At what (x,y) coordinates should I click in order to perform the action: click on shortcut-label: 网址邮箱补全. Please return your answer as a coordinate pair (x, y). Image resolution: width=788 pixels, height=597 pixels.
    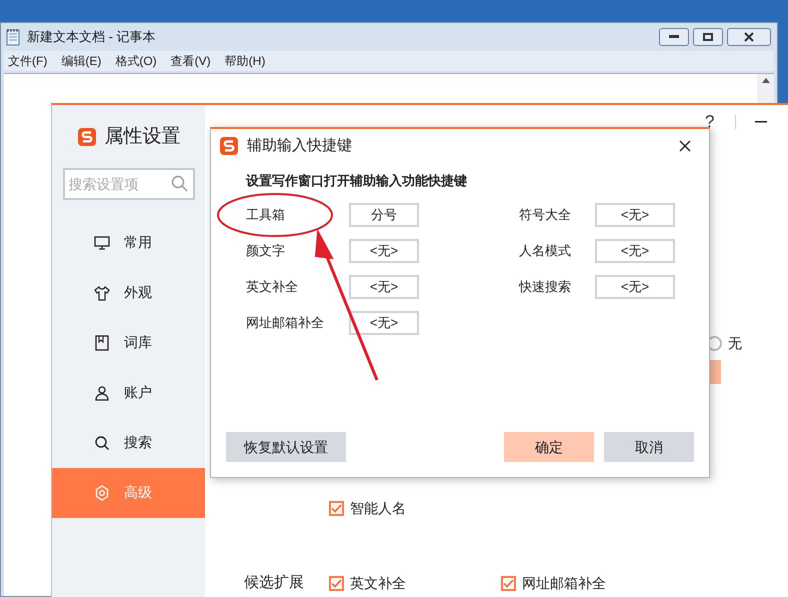
    Looking at the image, I should click on (285, 323).